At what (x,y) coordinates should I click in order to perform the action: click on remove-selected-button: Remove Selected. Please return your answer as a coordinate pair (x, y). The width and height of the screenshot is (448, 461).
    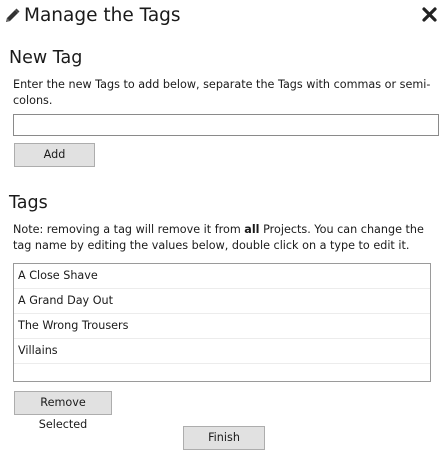
    Looking at the image, I should click on (63, 411).